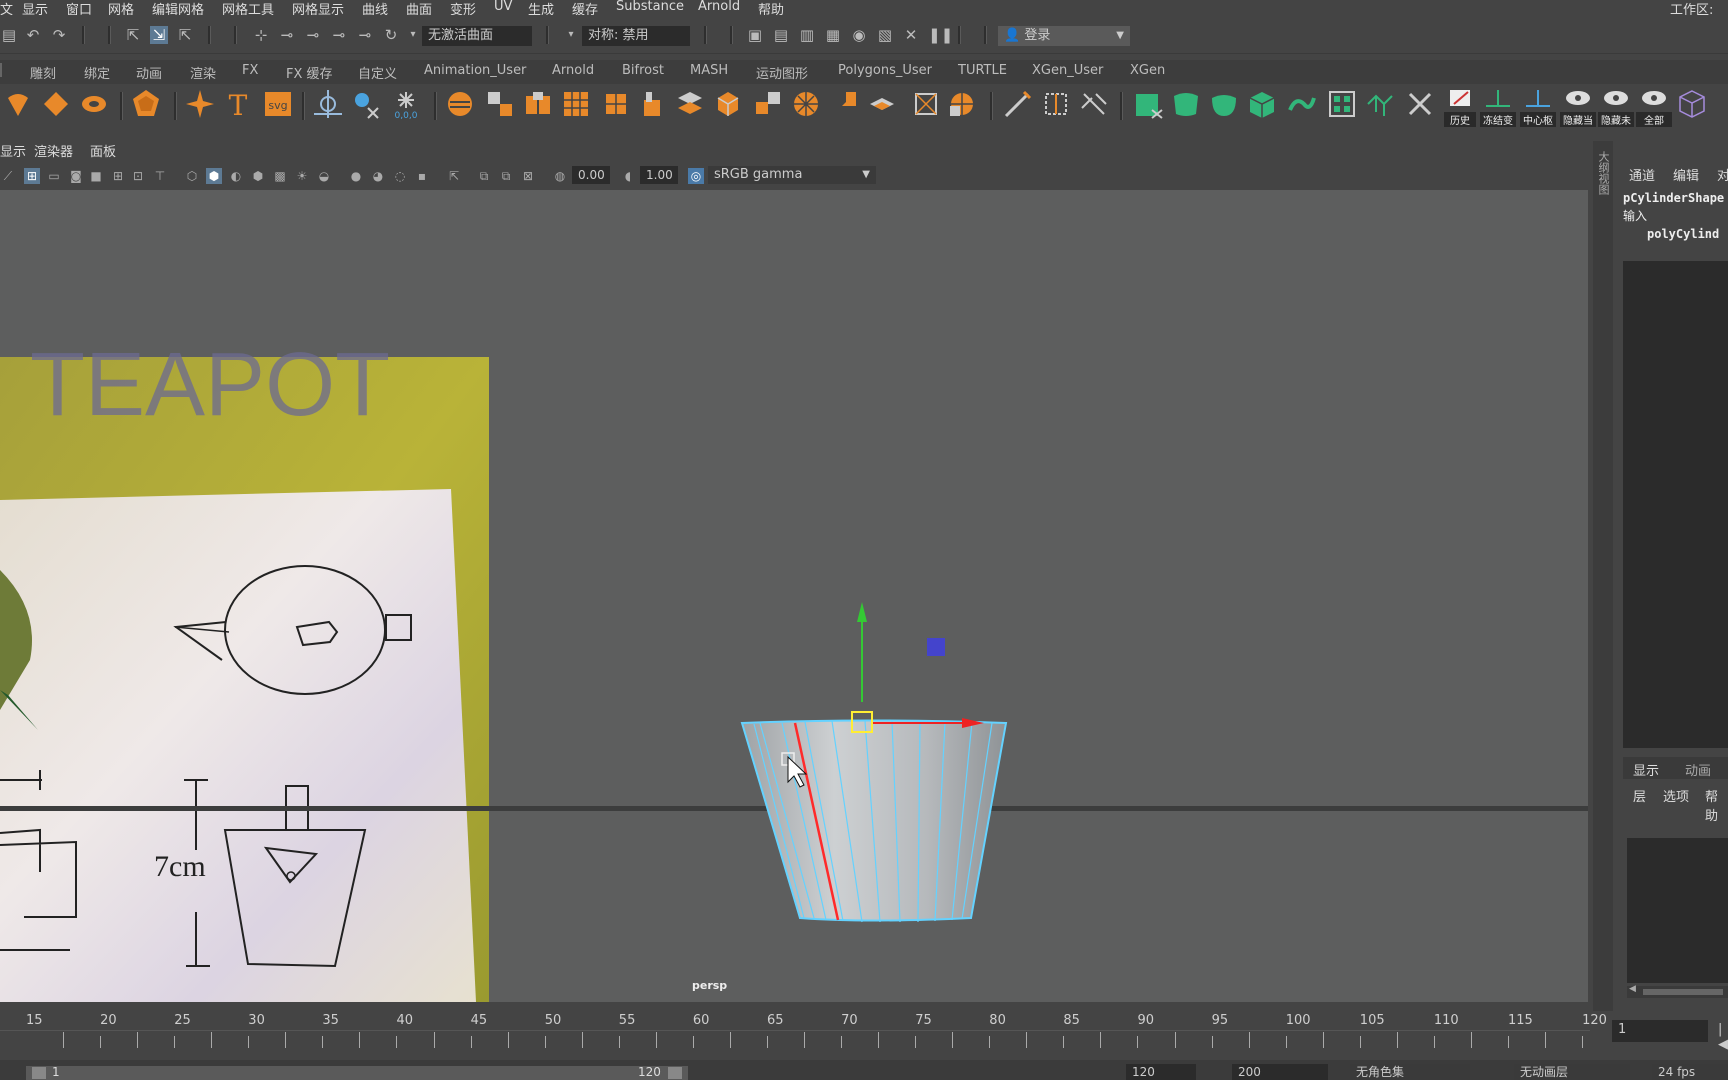 The height and width of the screenshot is (1080, 1728). I want to click on shelf-tab-custom: 自定义, so click(377, 72).